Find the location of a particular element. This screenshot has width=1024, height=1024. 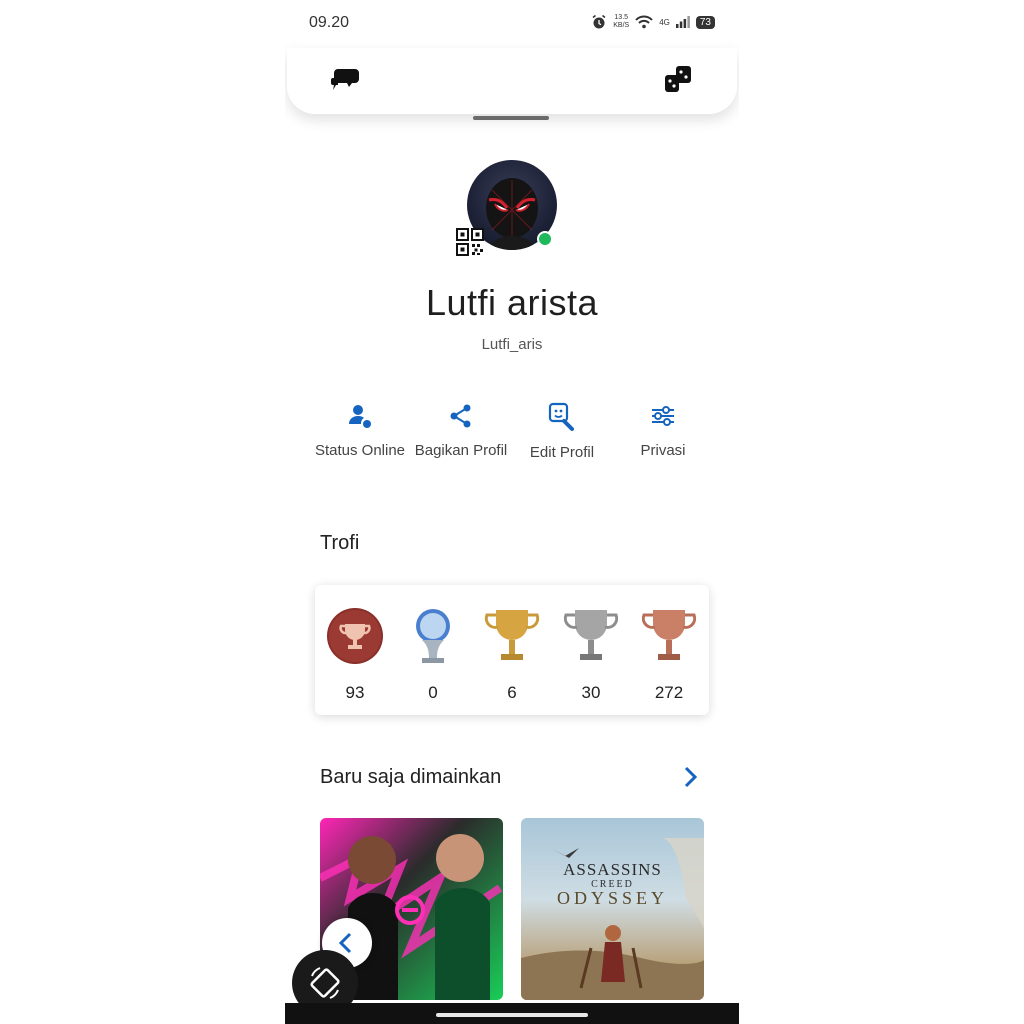

trophy-bronze-icon is located at coordinates (669, 635).